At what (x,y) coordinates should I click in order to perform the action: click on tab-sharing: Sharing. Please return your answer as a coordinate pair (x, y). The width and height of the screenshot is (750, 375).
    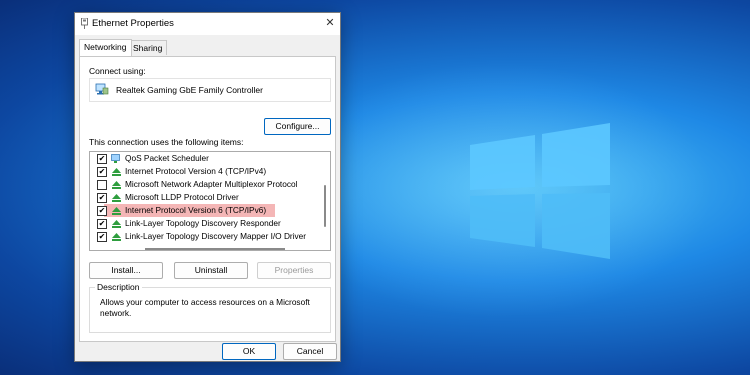
    Looking at the image, I should click on (148, 47).